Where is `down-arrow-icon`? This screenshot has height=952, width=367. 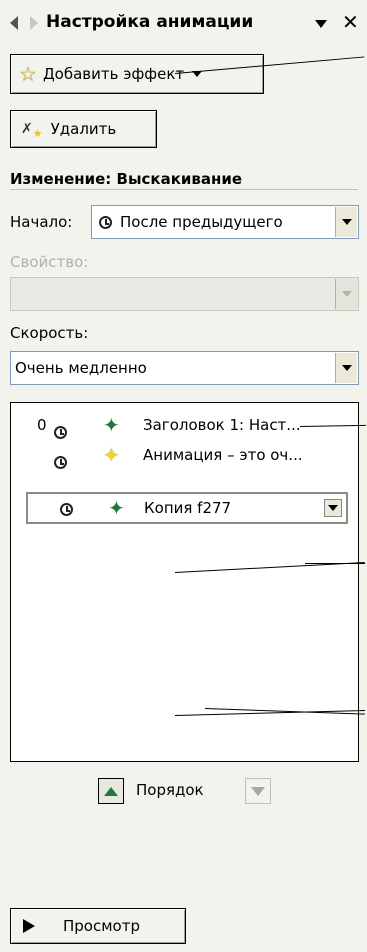
down-arrow-icon is located at coordinates (258, 791).